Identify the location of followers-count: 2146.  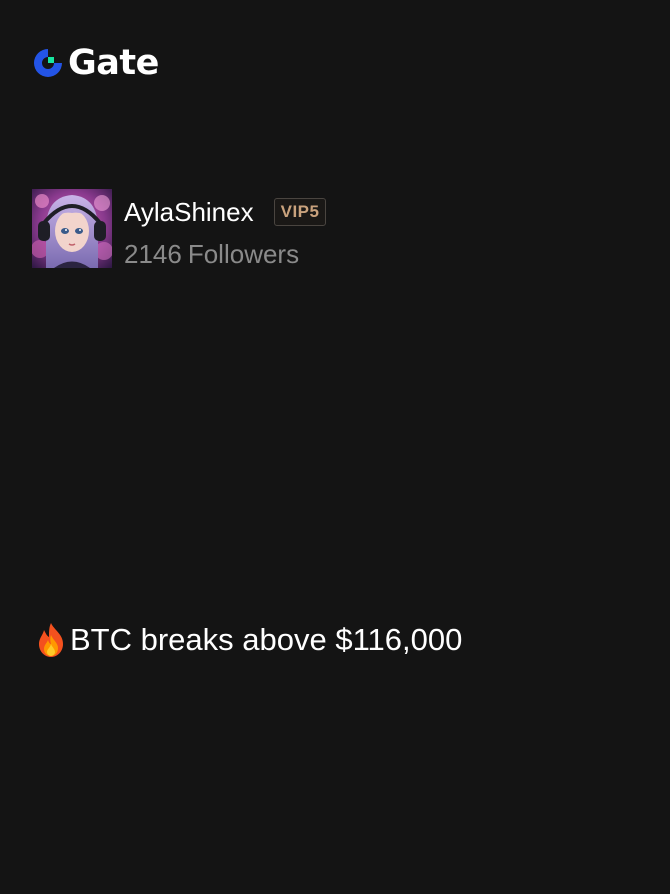
(153, 254).